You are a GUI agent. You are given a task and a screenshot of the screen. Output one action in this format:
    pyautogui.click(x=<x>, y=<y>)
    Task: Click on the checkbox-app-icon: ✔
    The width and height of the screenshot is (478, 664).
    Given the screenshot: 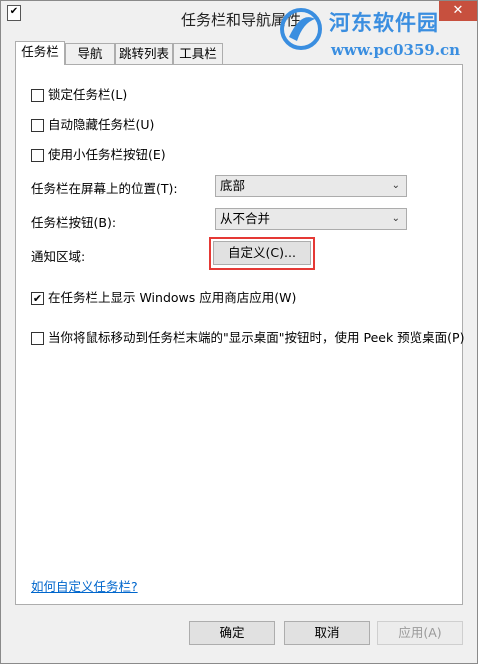 What is the action you would take?
    pyautogui.click(x=14, y=13)
    